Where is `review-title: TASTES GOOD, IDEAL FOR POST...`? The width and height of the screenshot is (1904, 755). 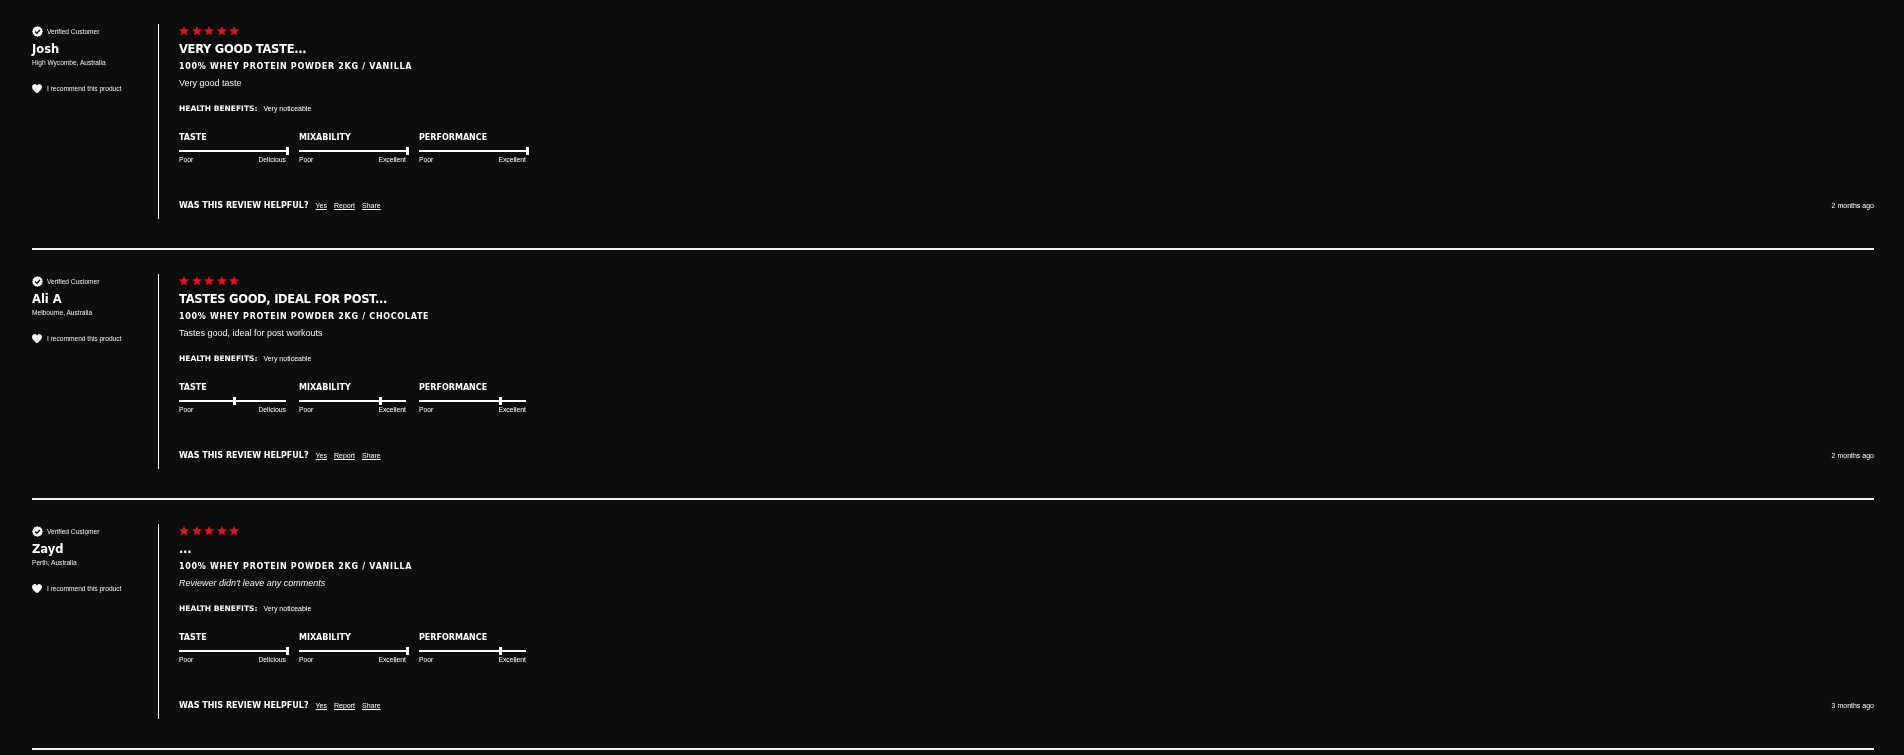
review-title: TASTES GOOD, IDEAL FOR POST... is located at coordinates (283, 300).